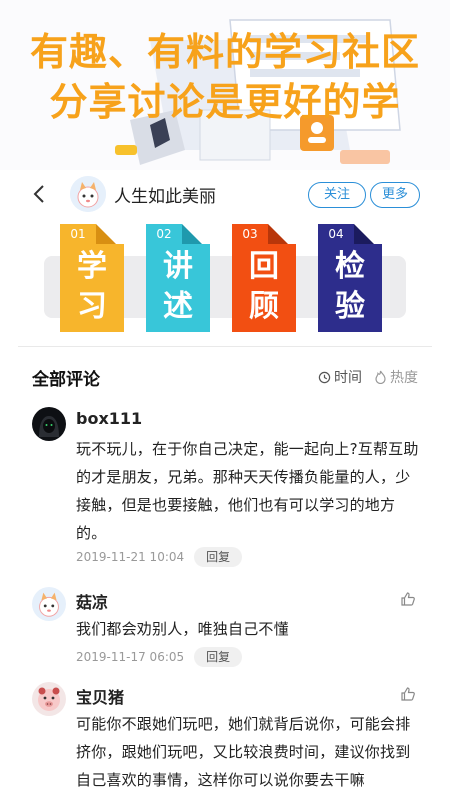  I want to click on comment-time: 2019-11-17 06:05, so click(130, 657).